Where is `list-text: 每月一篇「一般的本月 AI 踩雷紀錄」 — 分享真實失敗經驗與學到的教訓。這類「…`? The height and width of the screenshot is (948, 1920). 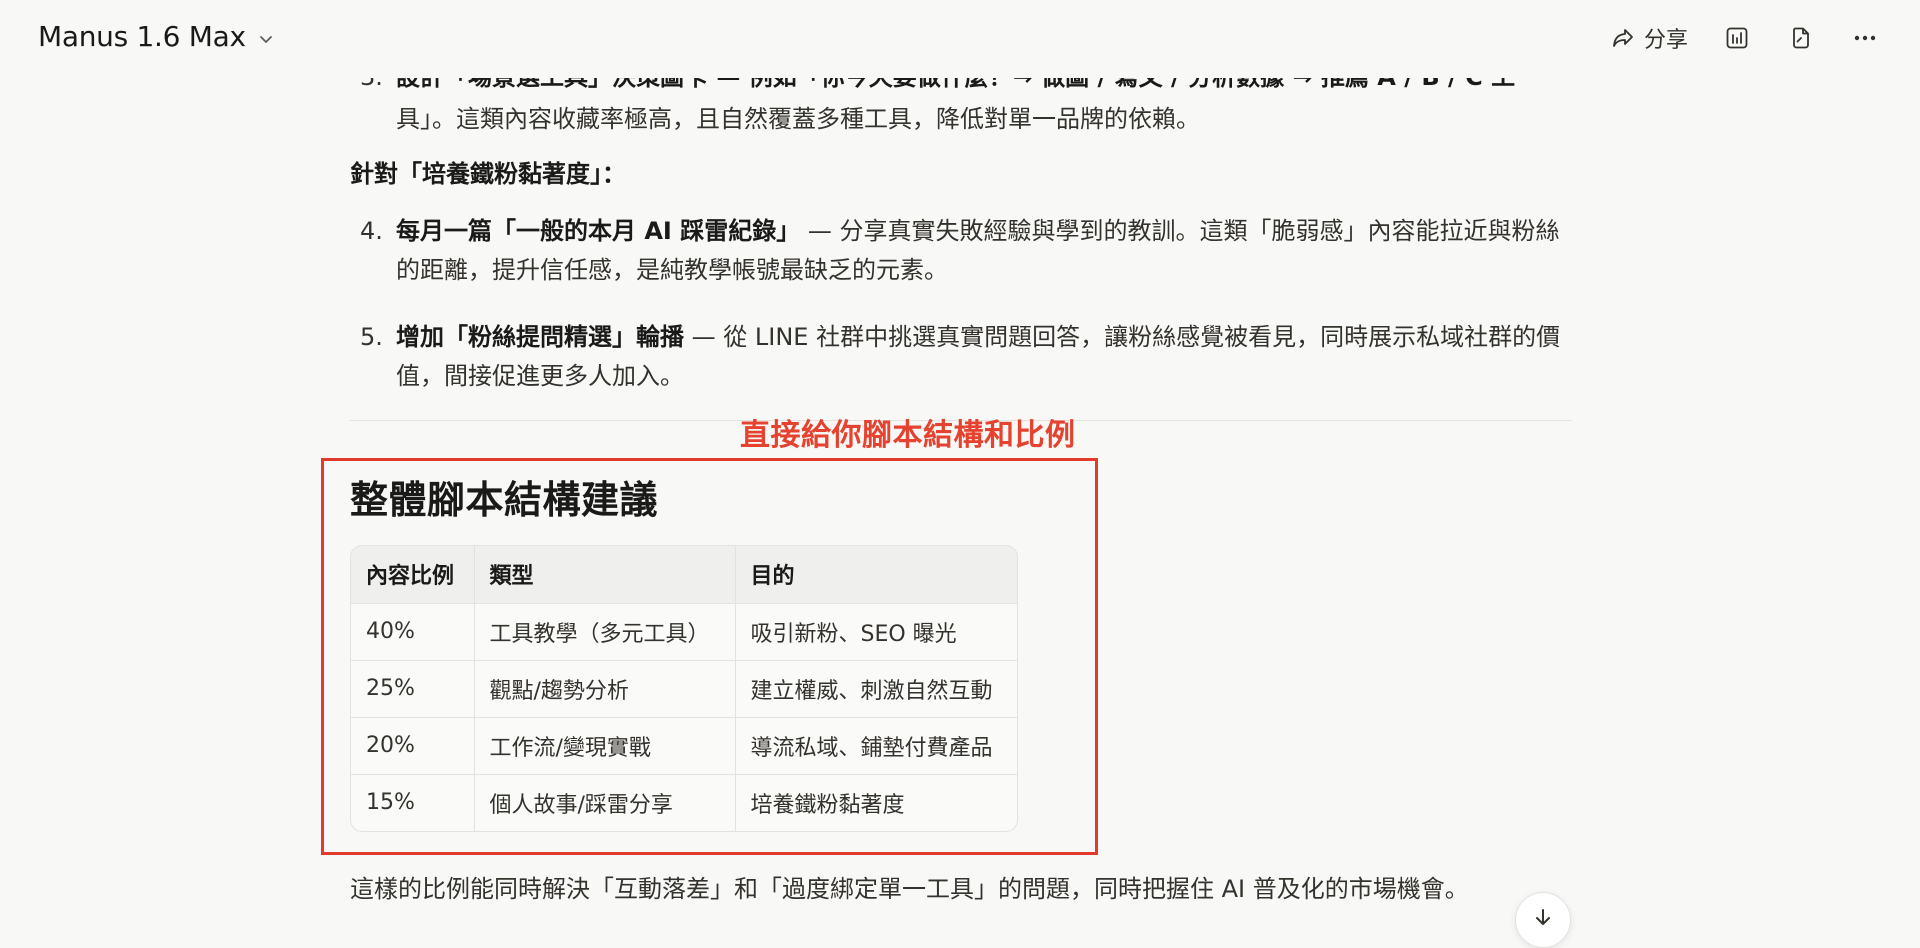 list-text: 每月一篇「一般的本月 AI 踩雷紀錄」 — 分享真實失敗經驗與學到的教訓。這類「… is located at coordinates (984, 251).